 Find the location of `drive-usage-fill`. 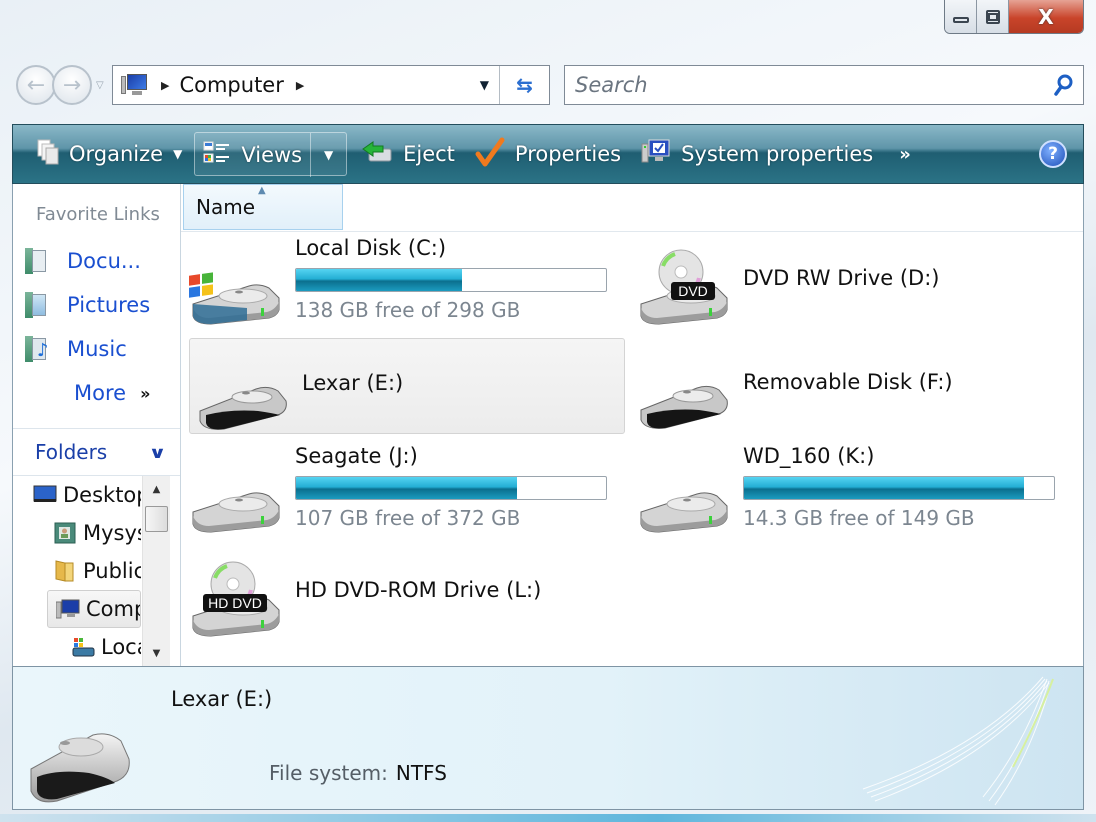

drive-usage-fill is located at coordinates (884, 488).